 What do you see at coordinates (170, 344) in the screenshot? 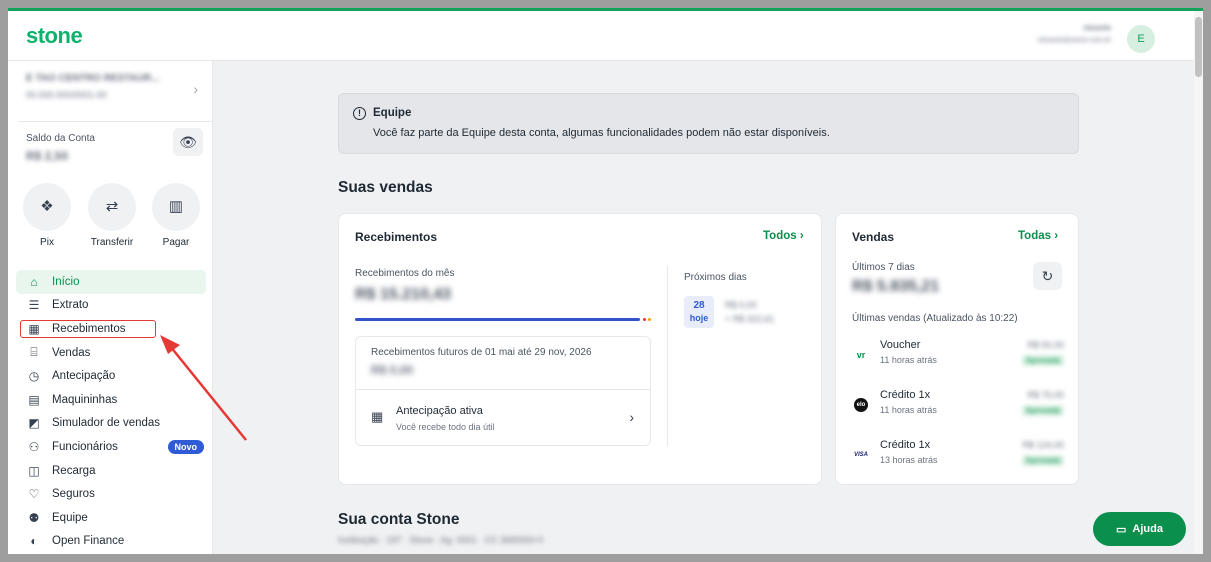
I see `arrow-head` at bounding box center [170, 344].